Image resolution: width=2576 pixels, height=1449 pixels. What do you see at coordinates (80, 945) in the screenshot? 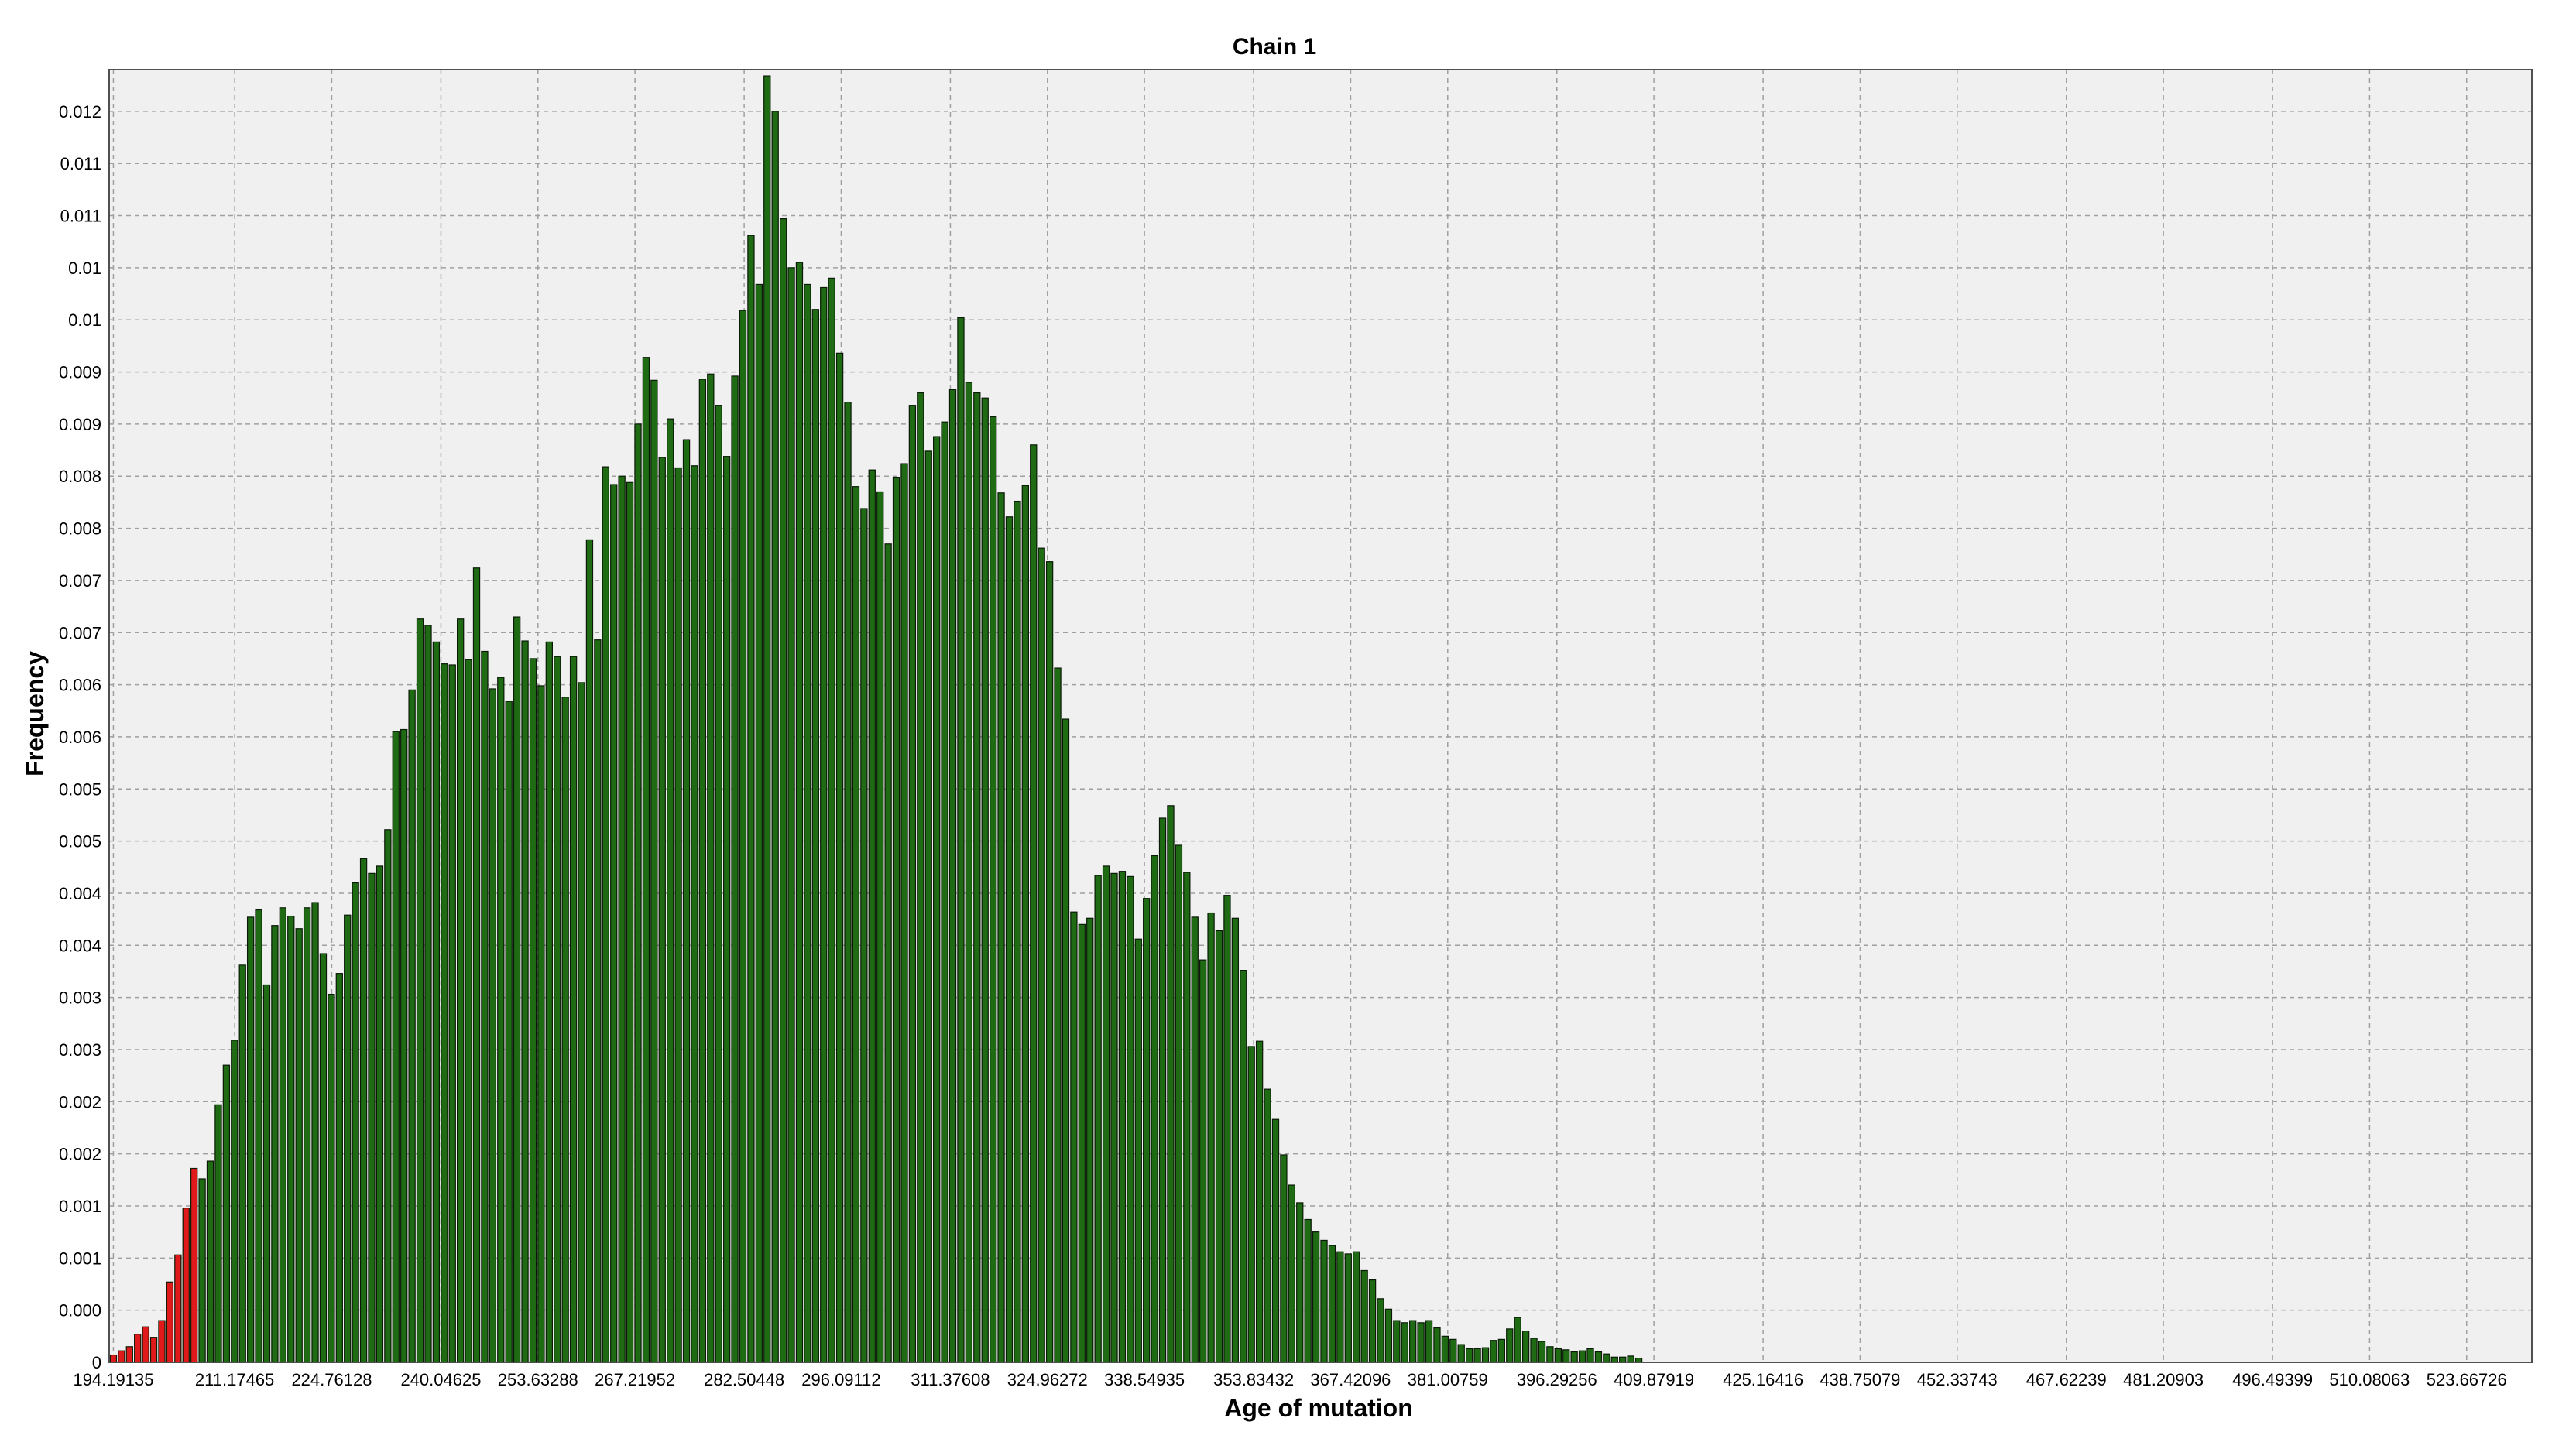
I see `y-tick-label: 0.004` at bounding box center [80, 945].